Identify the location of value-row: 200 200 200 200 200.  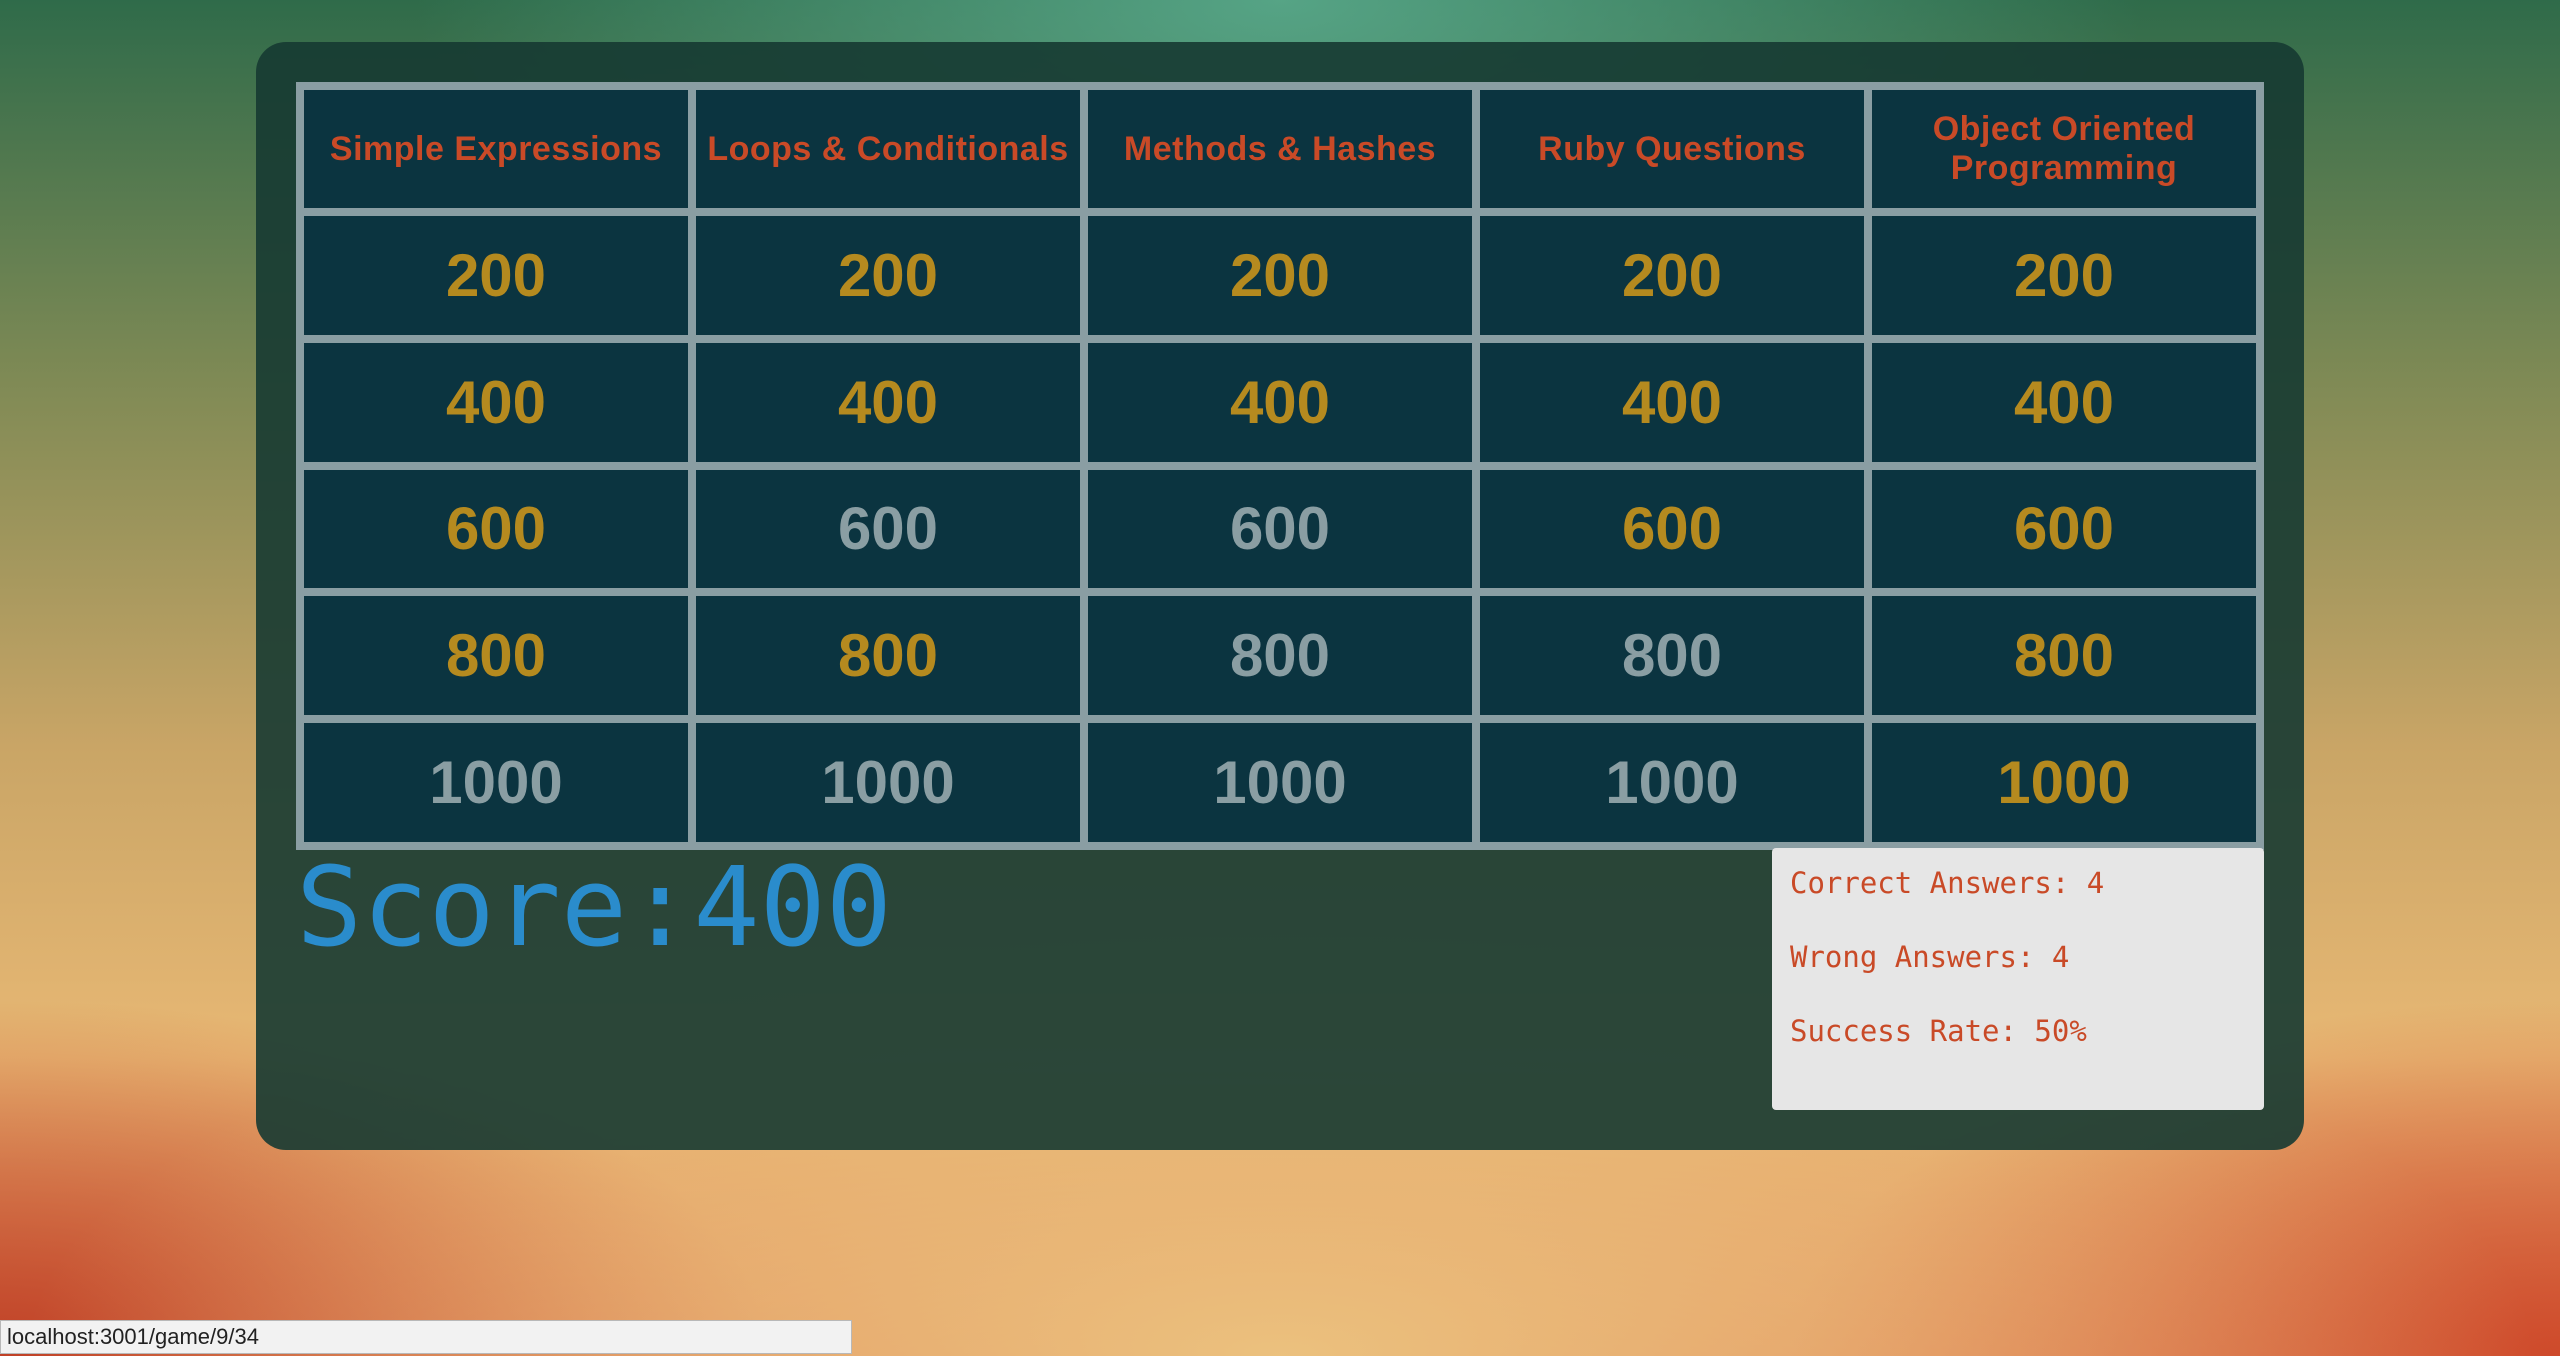
(1280, 275).